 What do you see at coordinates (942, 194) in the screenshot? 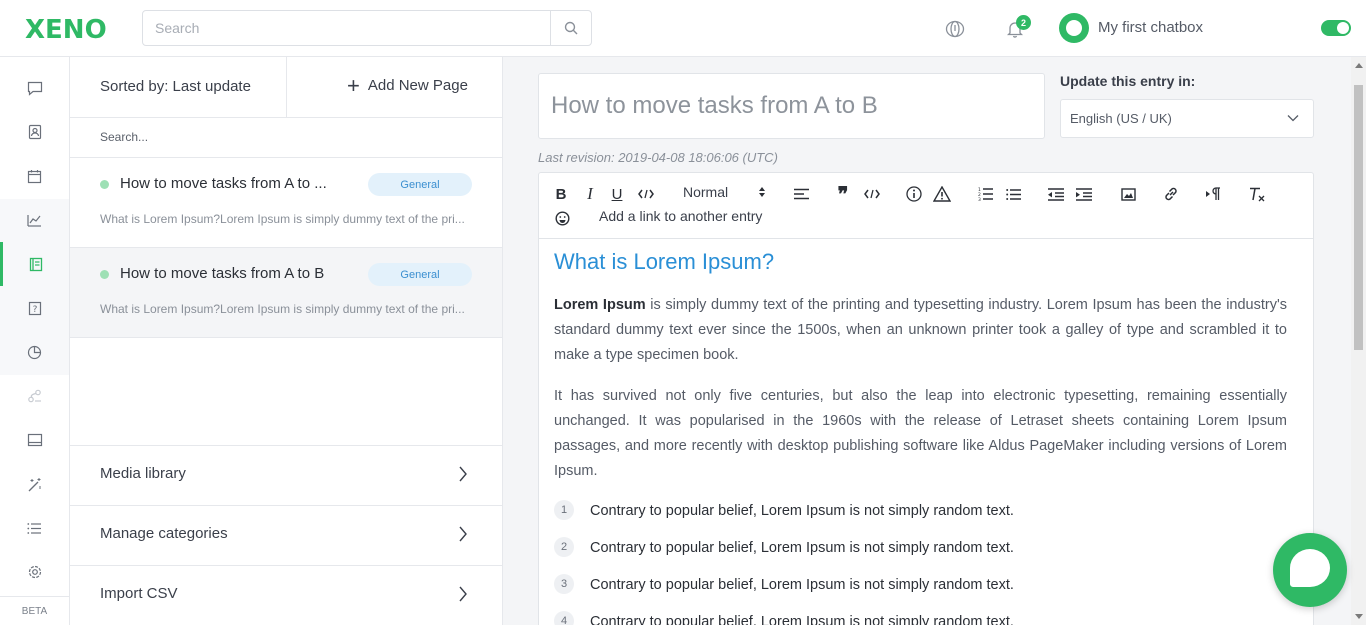
I see `warning-icon` at bounding box center [942, 194].